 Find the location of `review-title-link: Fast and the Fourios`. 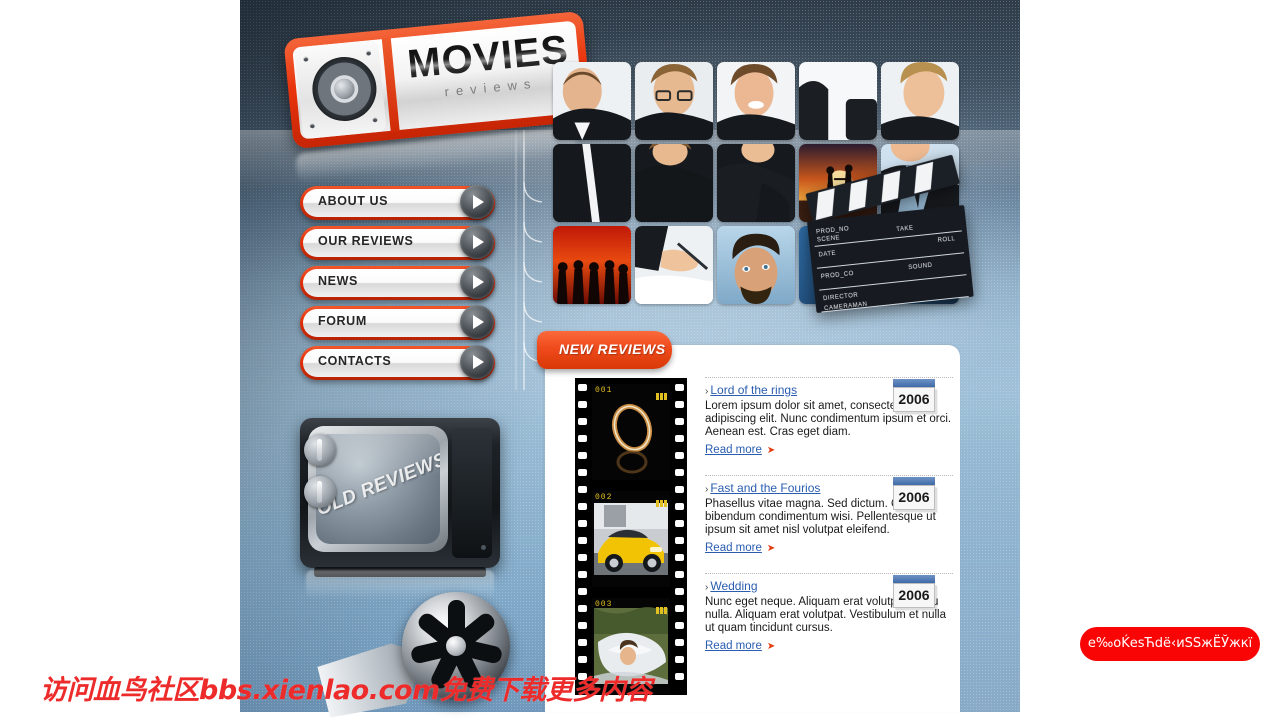

review-title-link: Fast and the Fourios is located at coordinates (765, 488).